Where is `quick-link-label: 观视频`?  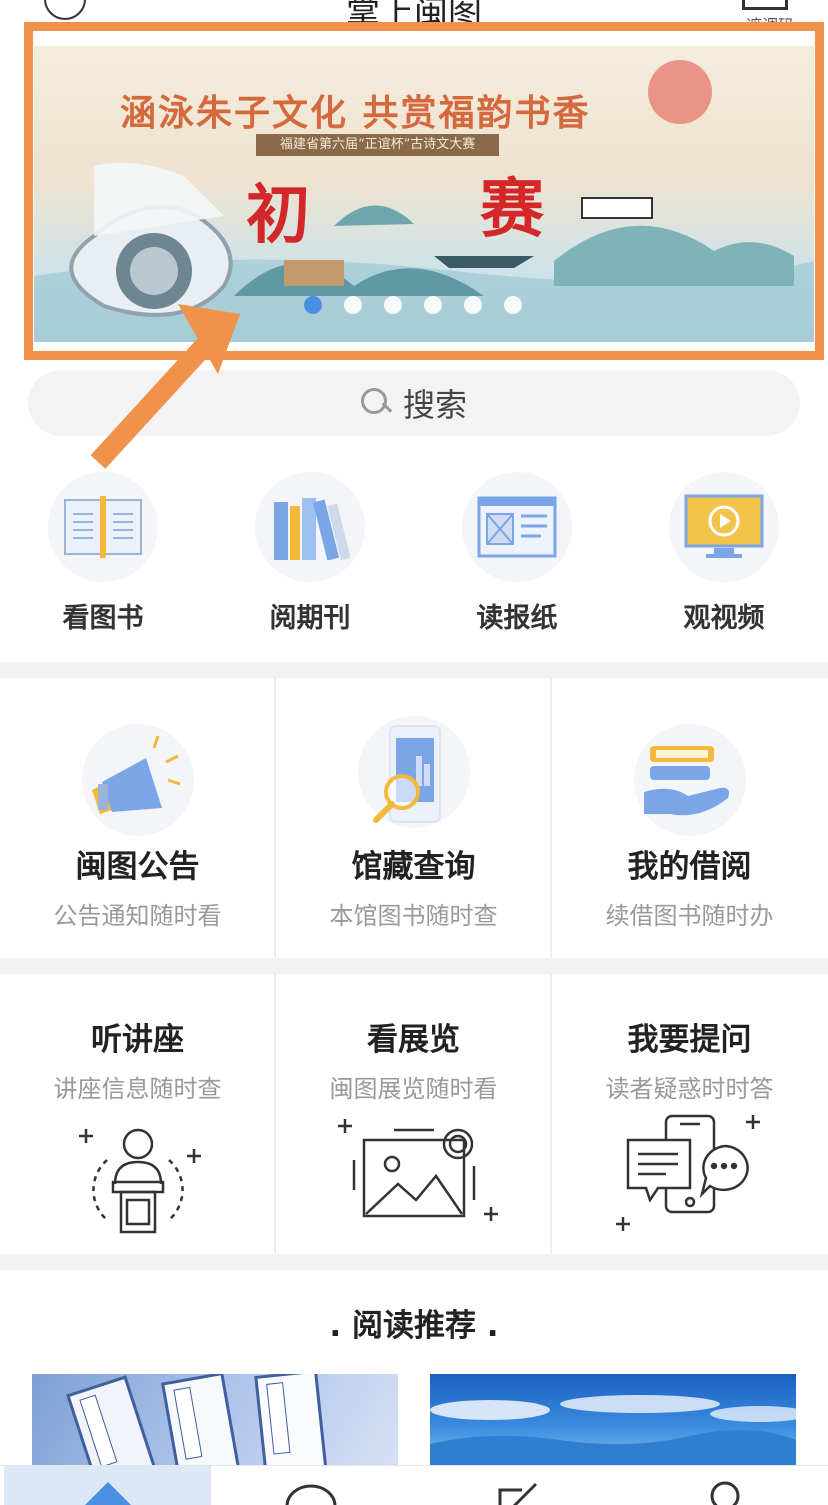
quick-link-label: 观视频 is located at coordinates (724, 618).